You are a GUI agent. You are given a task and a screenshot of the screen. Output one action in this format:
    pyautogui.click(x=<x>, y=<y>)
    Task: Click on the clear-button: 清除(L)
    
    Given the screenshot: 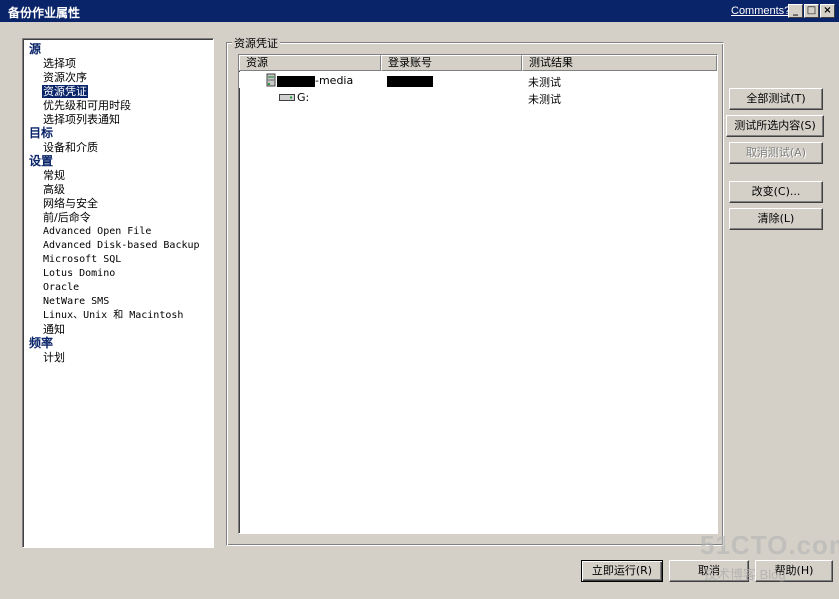 What is the action you would take?
    pyautogui.click(x=776, y=219)
    